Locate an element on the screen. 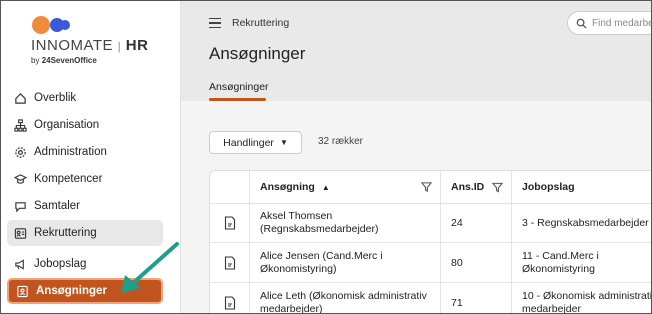 Image resolution: width=652 pixels, height=314 pixels. column-header-ans-id: Ans.ID is located at coordinates (476, 187).